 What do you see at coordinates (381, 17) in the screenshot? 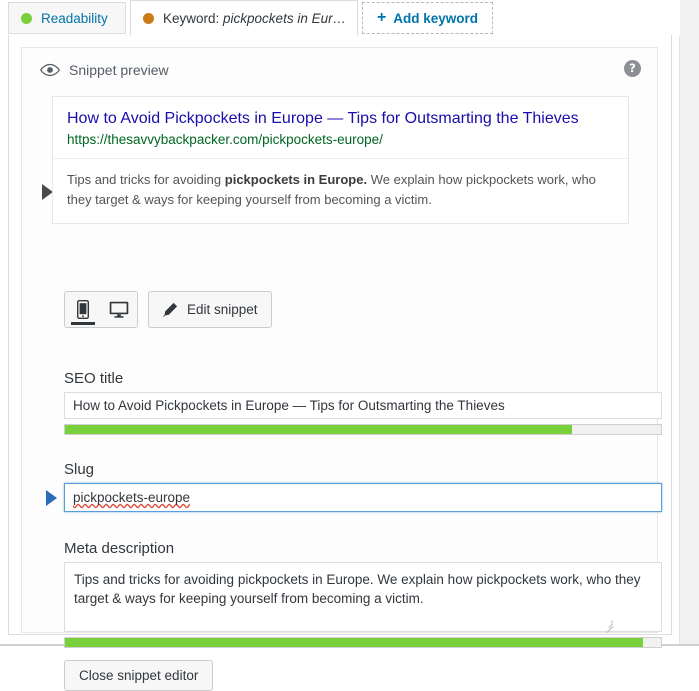
I see `plus-icon: +` at bounding box center [381, 17].